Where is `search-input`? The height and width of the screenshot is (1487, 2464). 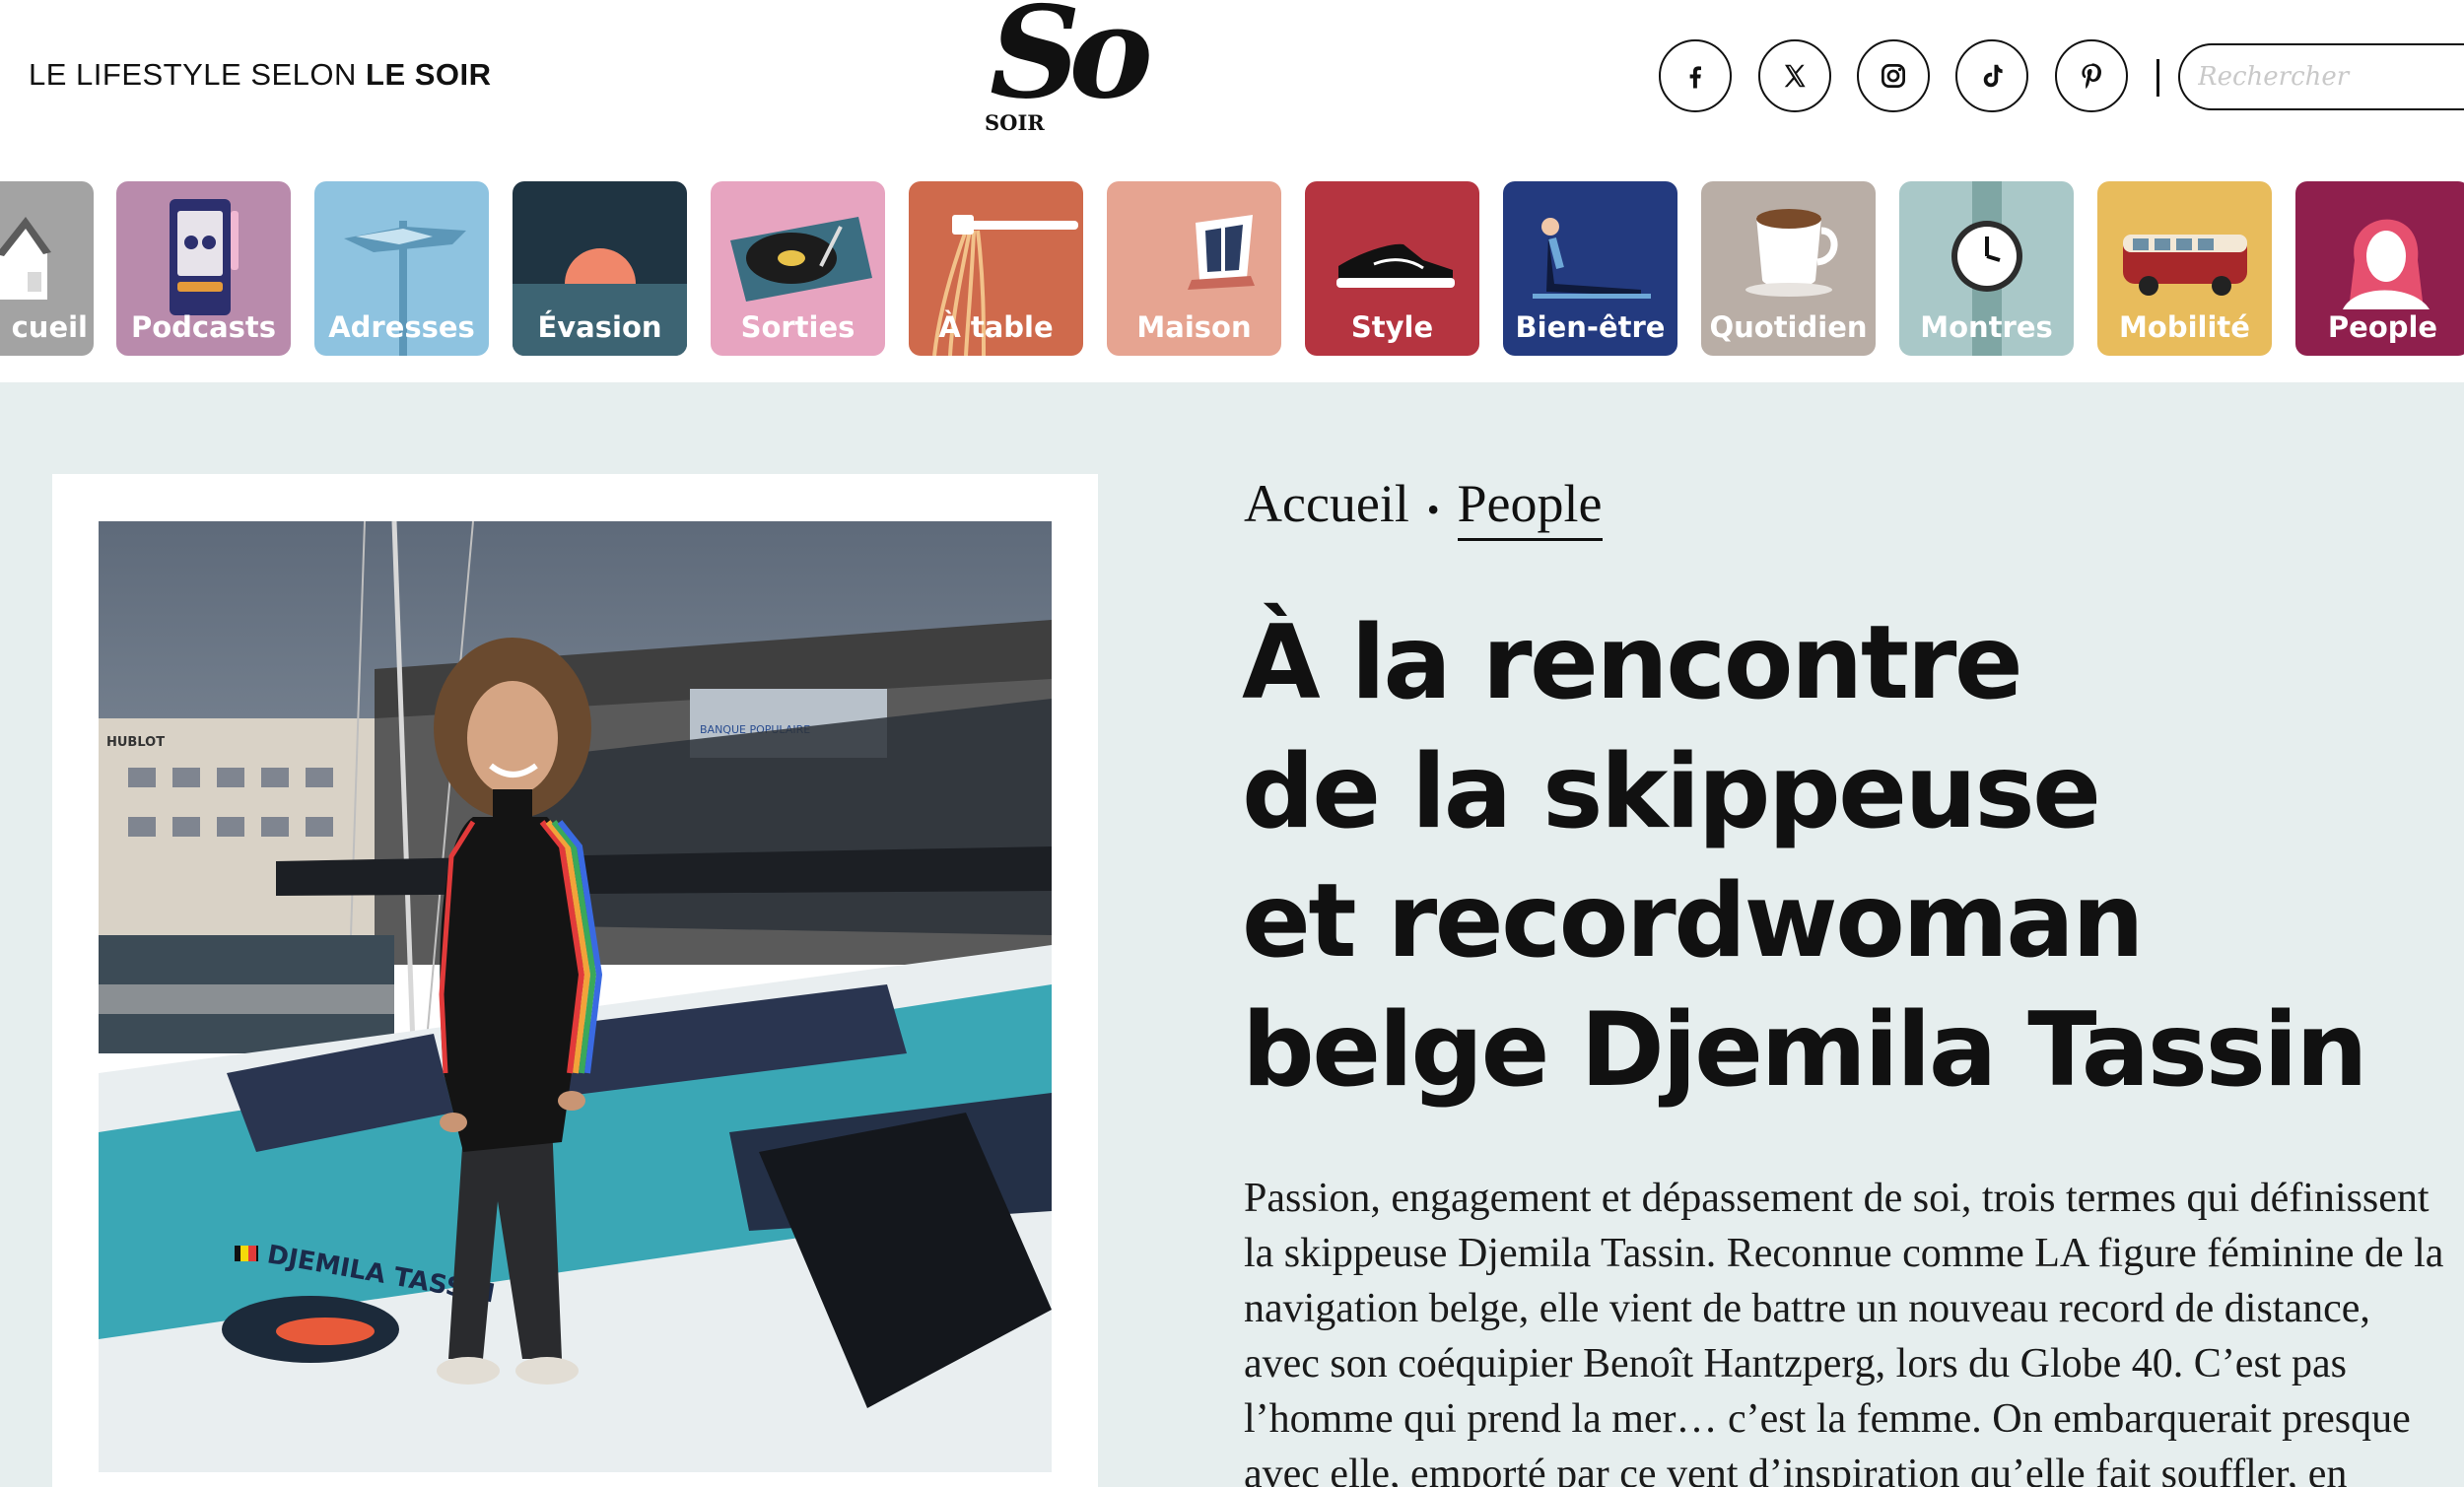 search-input is located at coordinates (2321, 77).